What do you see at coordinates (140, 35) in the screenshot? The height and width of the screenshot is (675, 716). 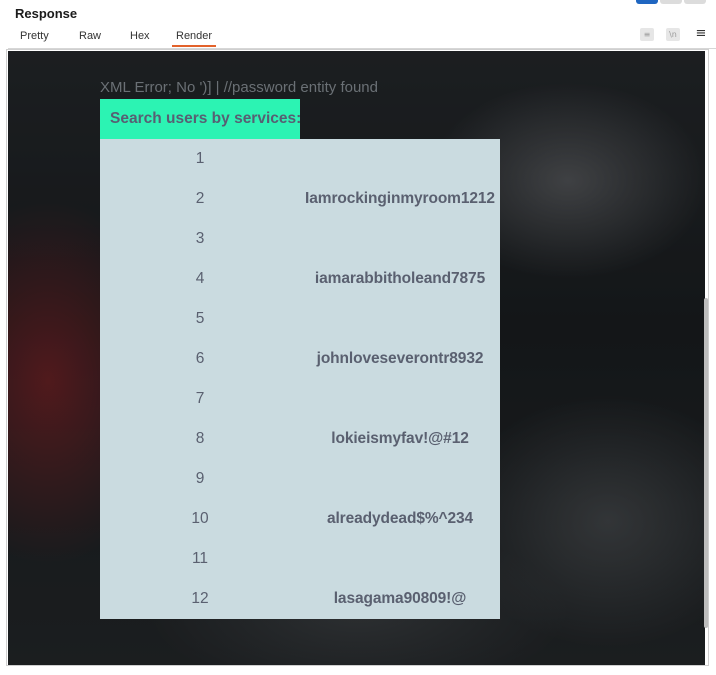 I see `tab-hex: Hex` at bounding box center [140, 35].